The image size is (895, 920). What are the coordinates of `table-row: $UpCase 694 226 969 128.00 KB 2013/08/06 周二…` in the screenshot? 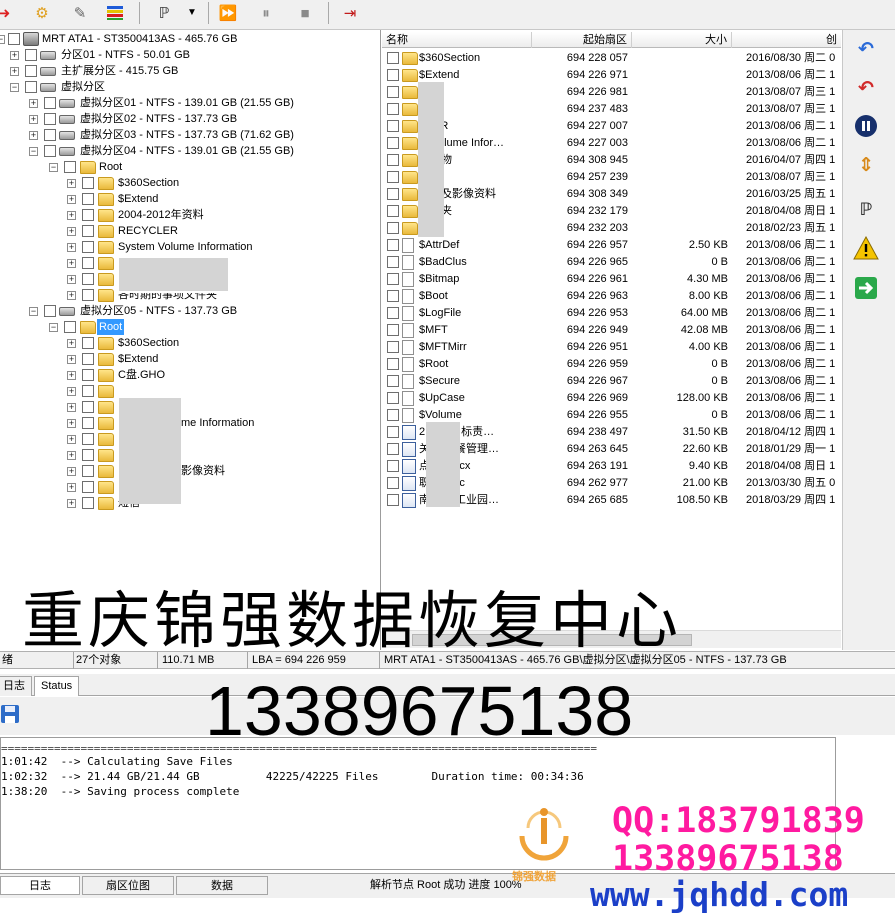 It's located at (611, 398).